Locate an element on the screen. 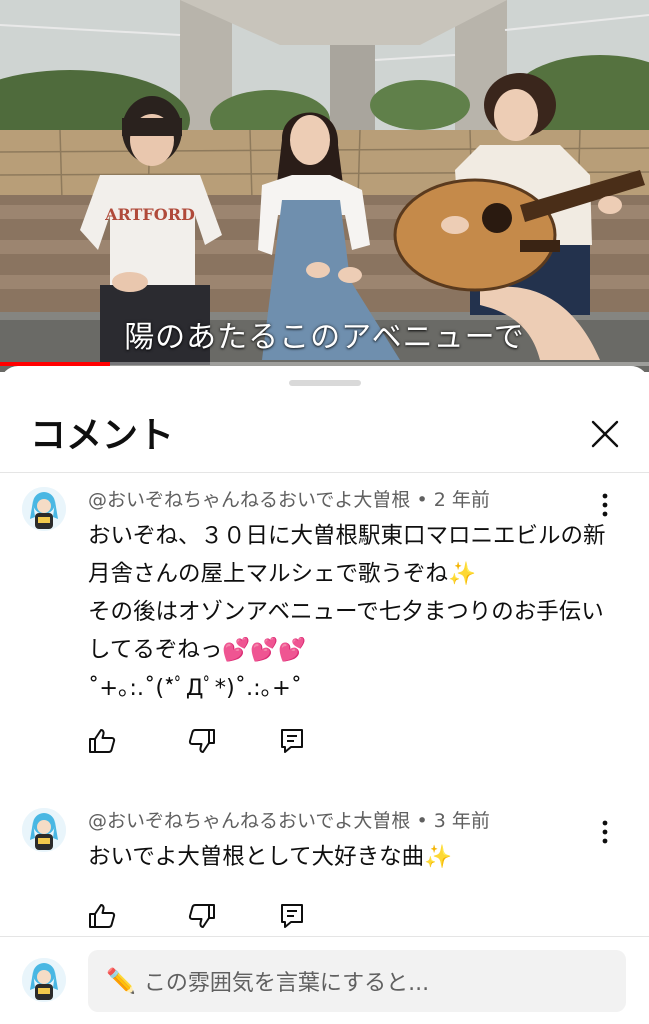 Image resolution: width=649 pixels, height=1024 pixels. input-divider is located at coordinates (324, 936).